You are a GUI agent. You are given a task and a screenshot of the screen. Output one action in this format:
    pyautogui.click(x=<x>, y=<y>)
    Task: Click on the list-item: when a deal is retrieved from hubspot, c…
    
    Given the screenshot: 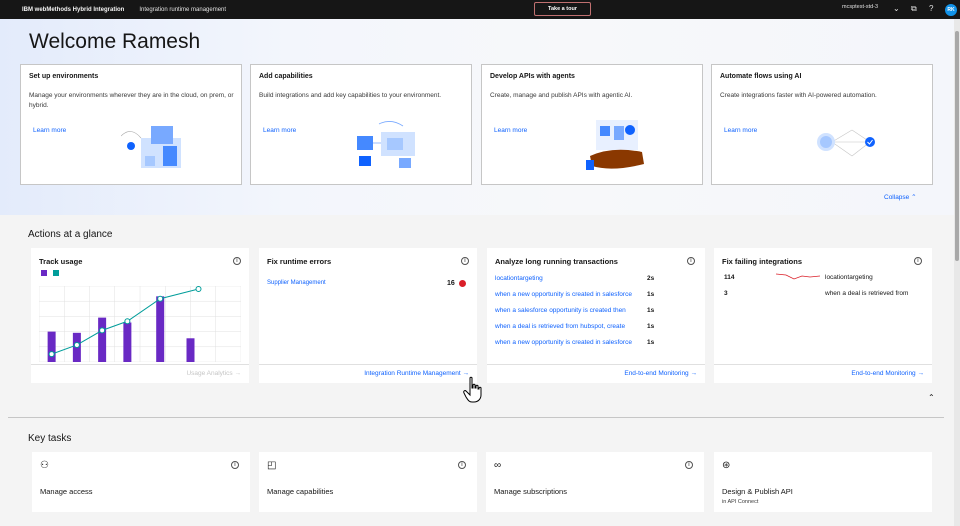 What is the action you would take?
    pyautogui.click(x=595, y=328)
    